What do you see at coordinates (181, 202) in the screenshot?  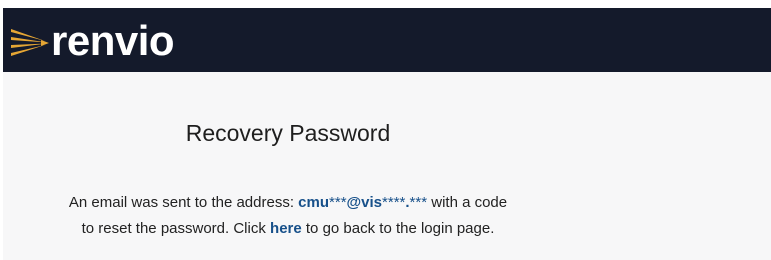 I see `message-prefix: An email was sent to the address:` at bounding box center [181, 202].